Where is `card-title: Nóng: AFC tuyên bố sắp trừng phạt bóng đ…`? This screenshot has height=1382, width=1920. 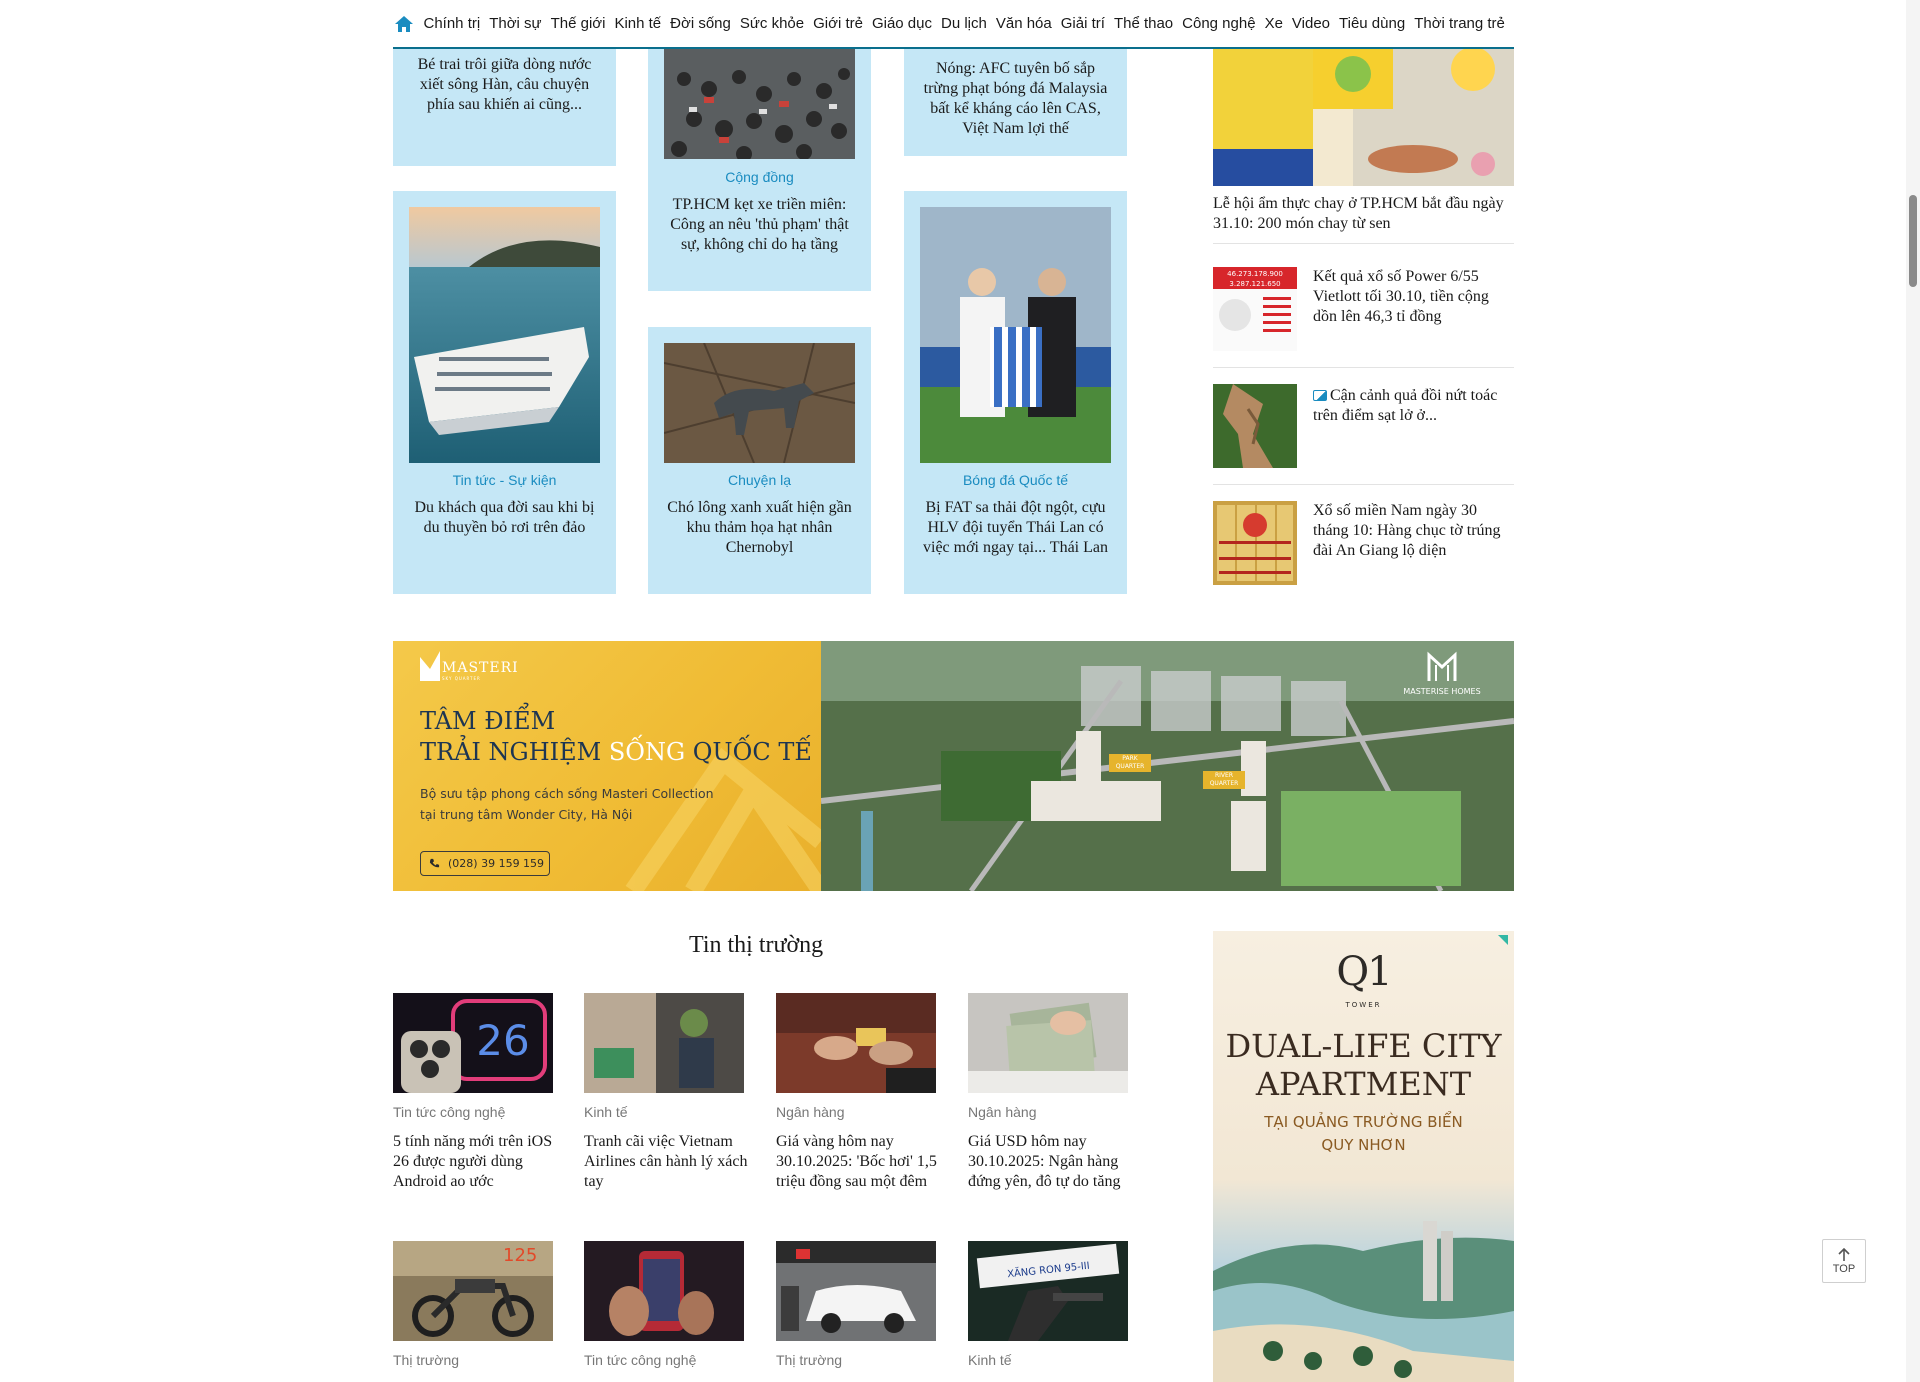
card-title: Nóng: AFC tuyên bố sắp trừng phạt bóng đ… is located at coordinates (1015, 99).